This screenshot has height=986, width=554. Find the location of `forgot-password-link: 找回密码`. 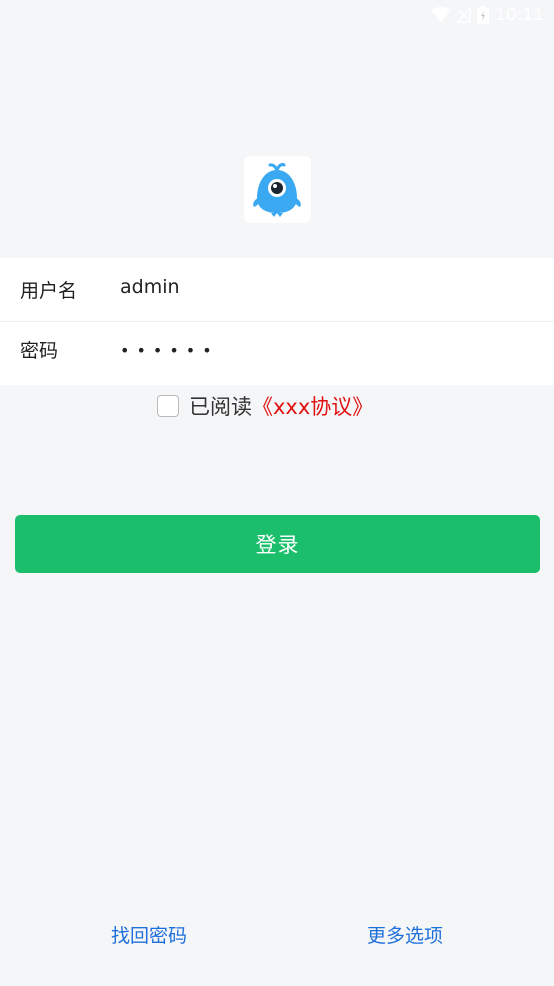

forgot-password-link: 找回密码 is located at coordinates (149, 936).